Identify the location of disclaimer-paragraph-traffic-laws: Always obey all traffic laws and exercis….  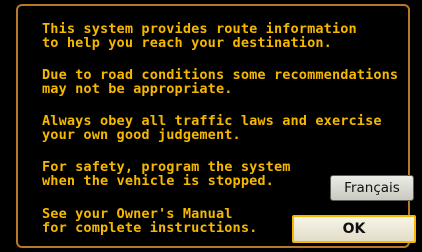
(212, 128).